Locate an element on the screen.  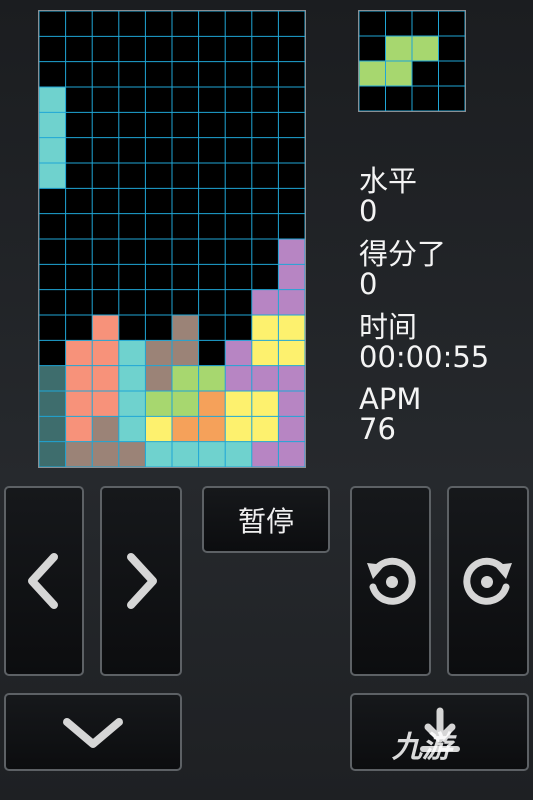
chevron-right-icon is located at coordinates (142, 581).